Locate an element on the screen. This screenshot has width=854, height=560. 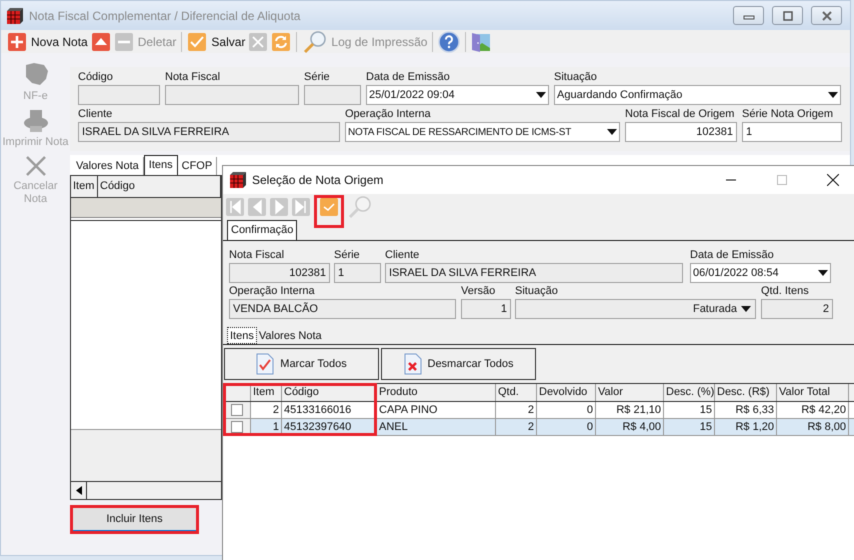
door-icon is located at coordinates (481, 41).